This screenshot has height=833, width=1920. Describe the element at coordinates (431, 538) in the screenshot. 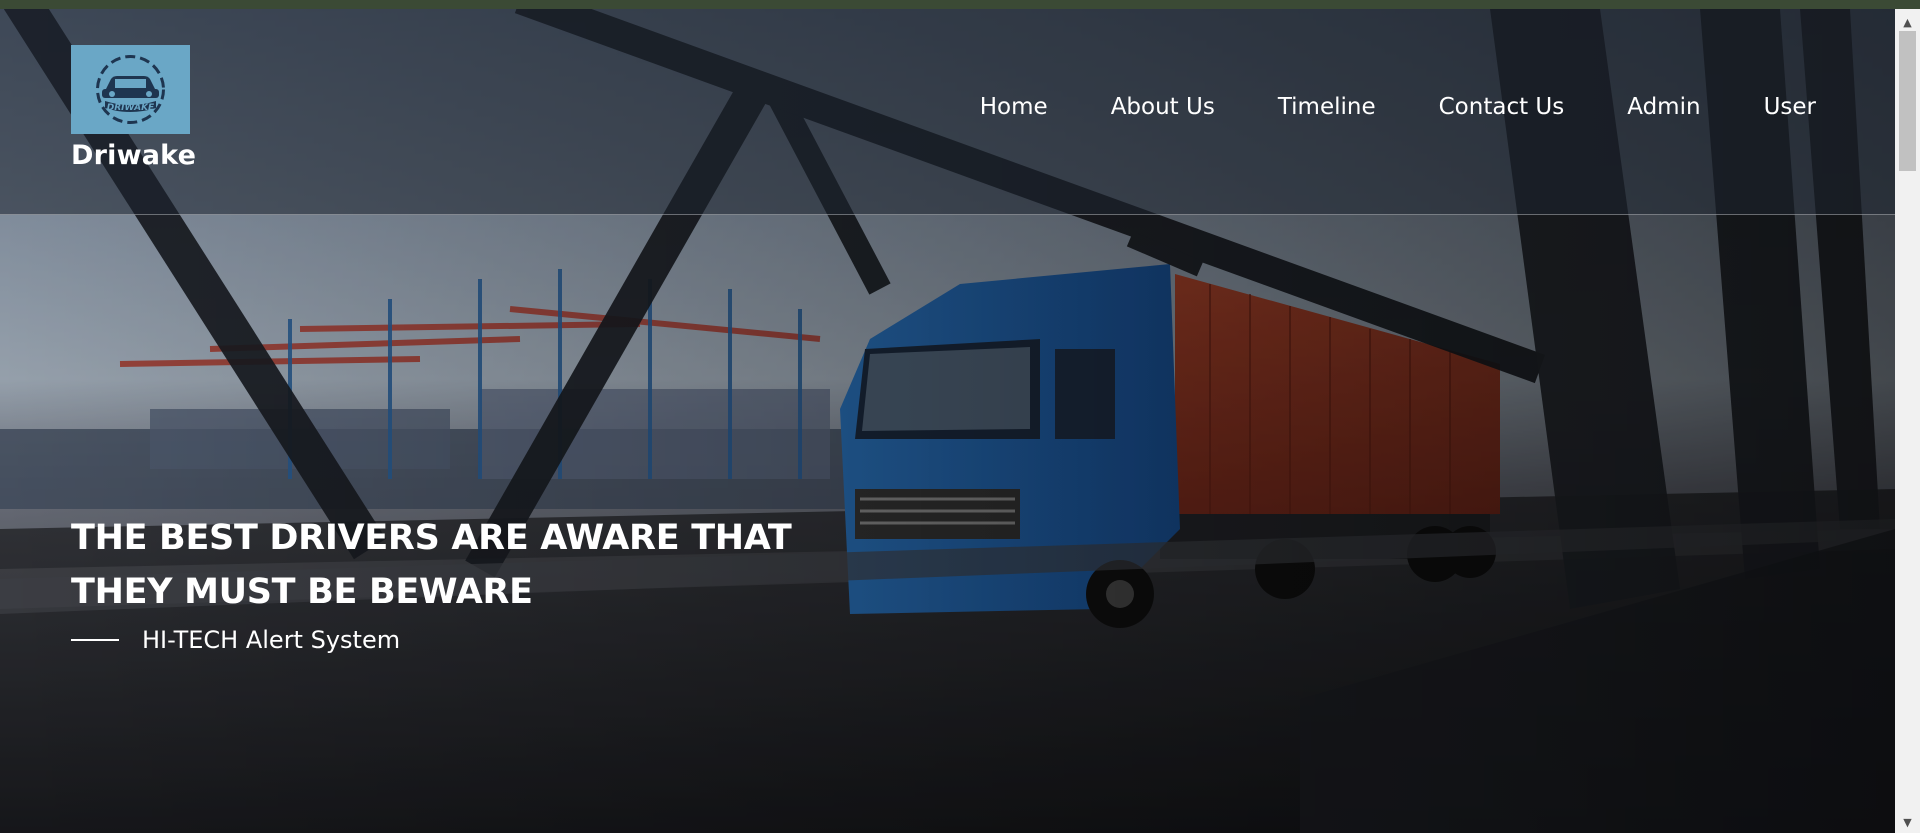

I see `hero-headline-line-1: THE BEST DRIVERS ARE AWARE THAT` at that location.